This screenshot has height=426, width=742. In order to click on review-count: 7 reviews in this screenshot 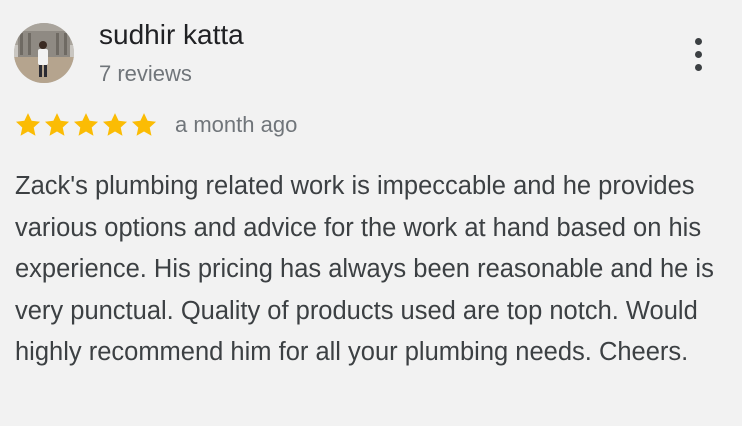, I will do `click(145, 74)`.